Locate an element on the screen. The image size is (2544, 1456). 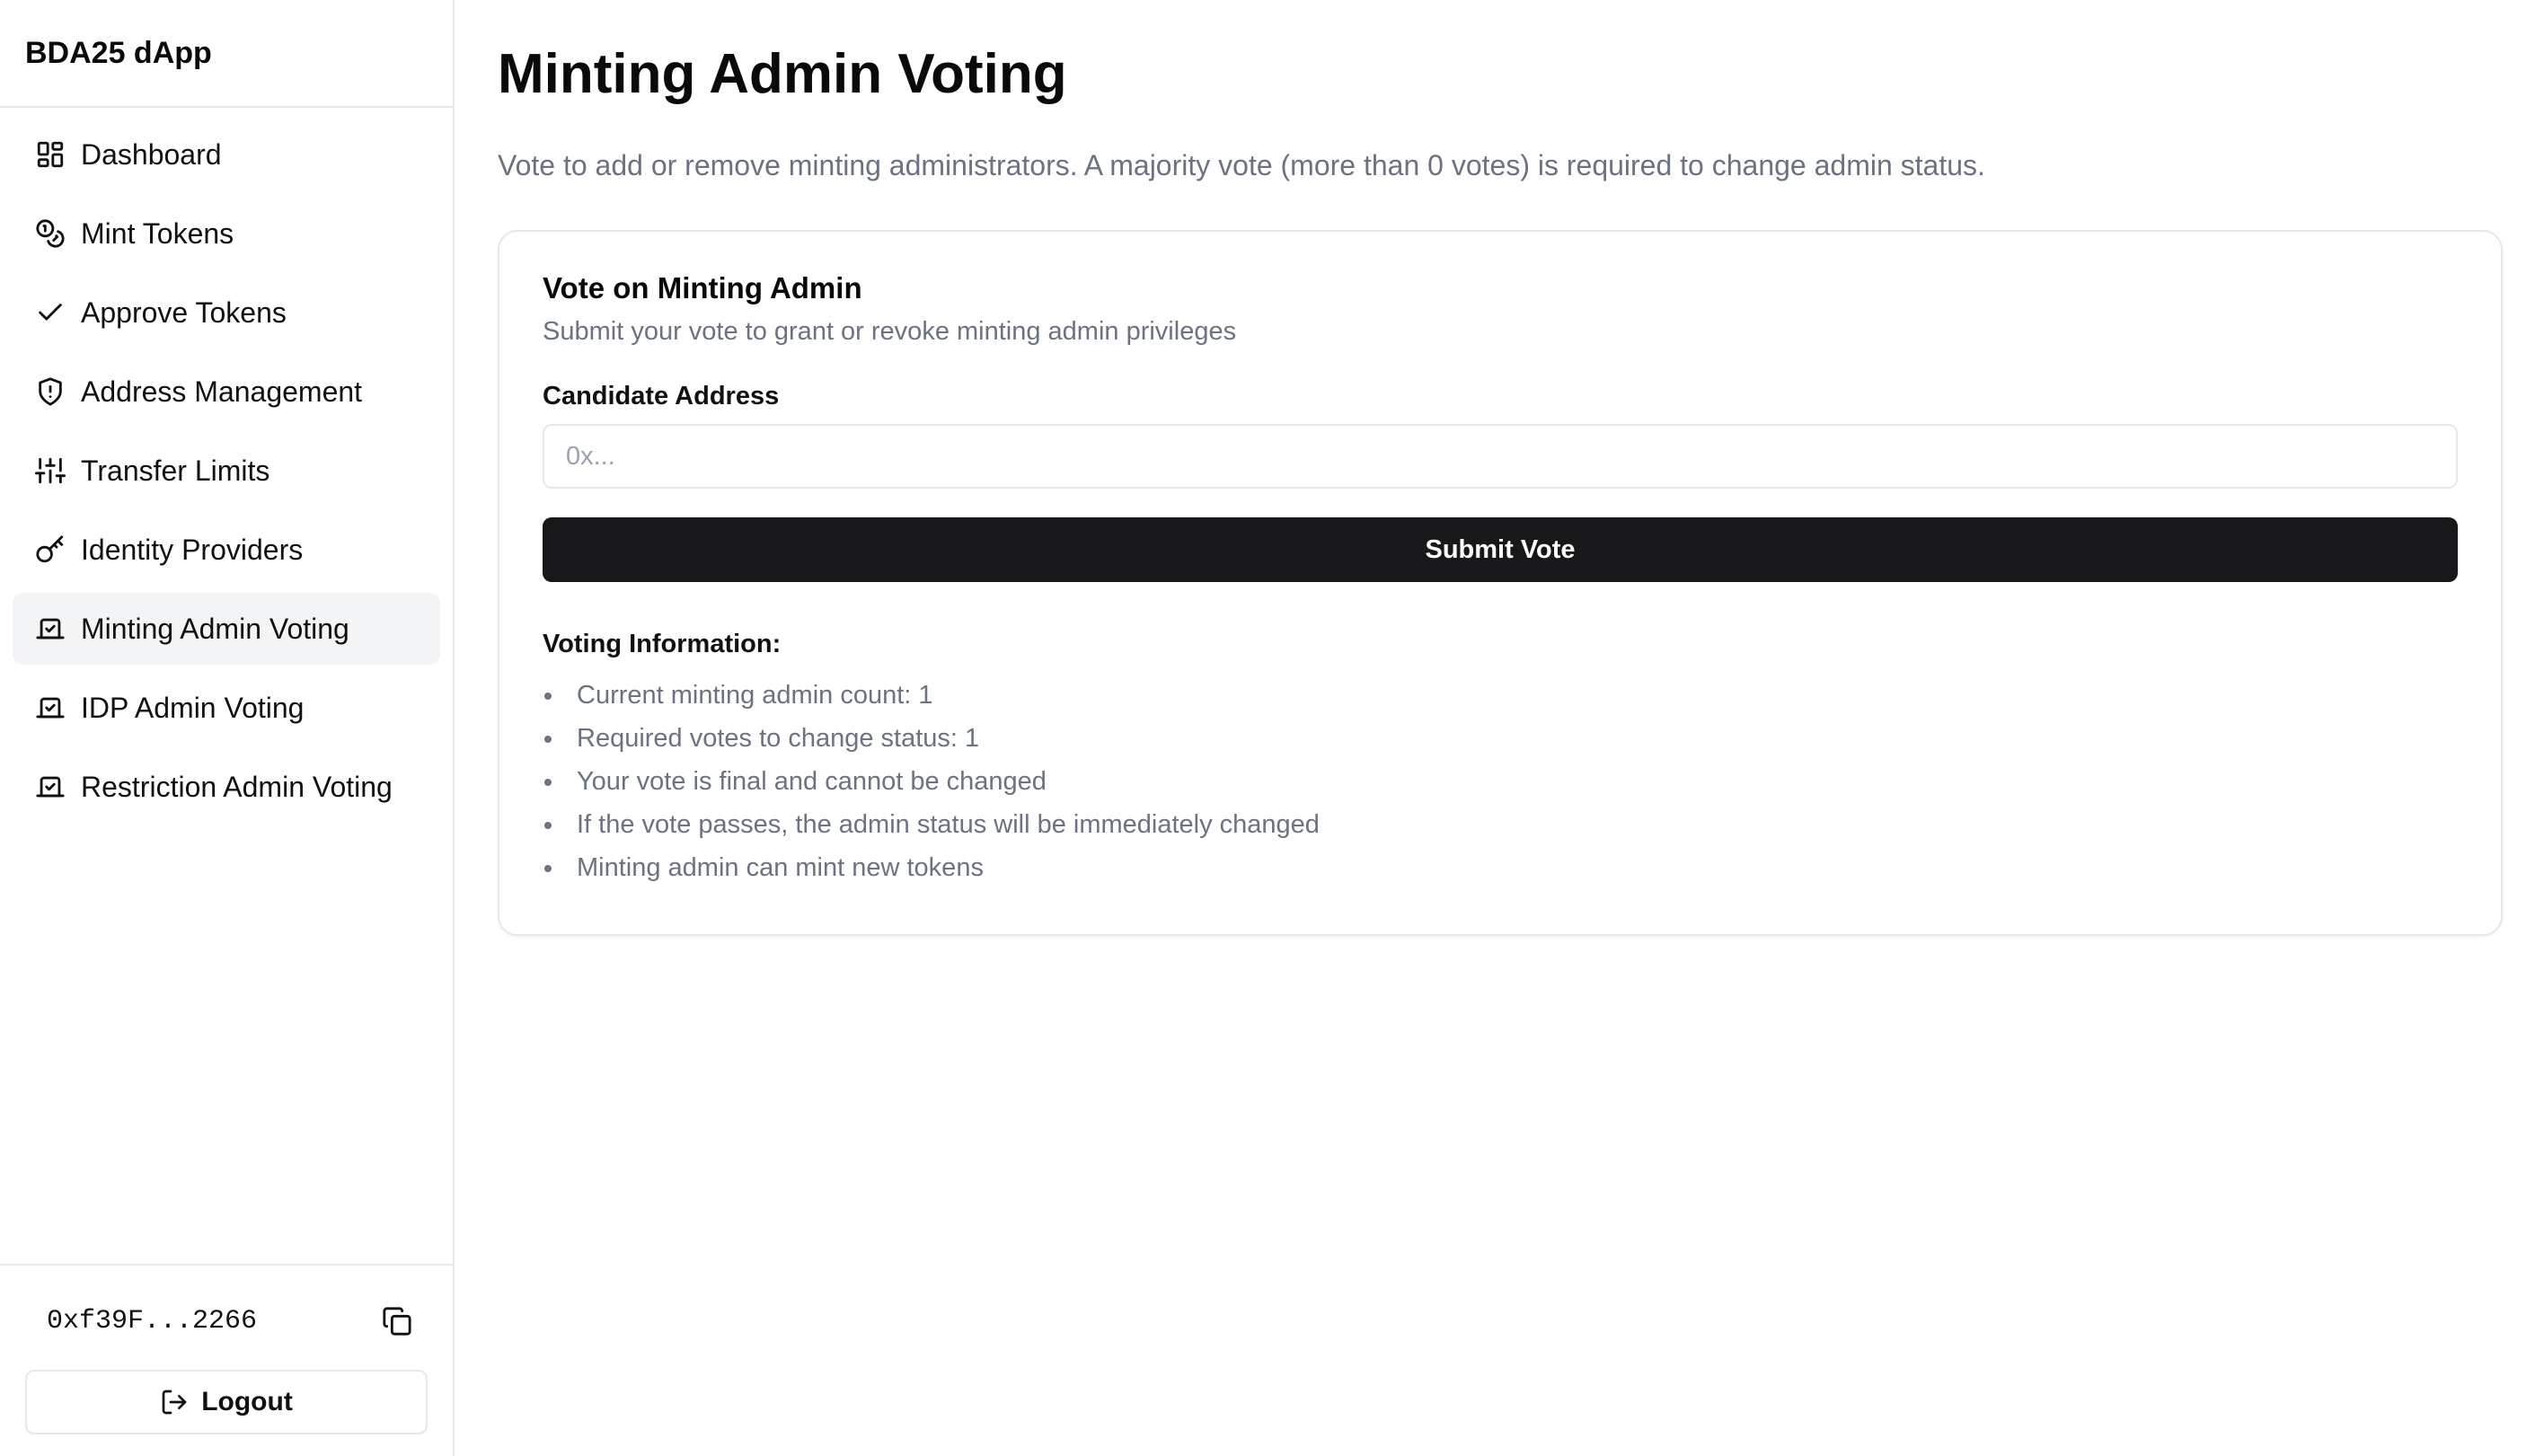
sidebar-item-mint-tokens: Mint Tokens is located at coordinates (226, 233).